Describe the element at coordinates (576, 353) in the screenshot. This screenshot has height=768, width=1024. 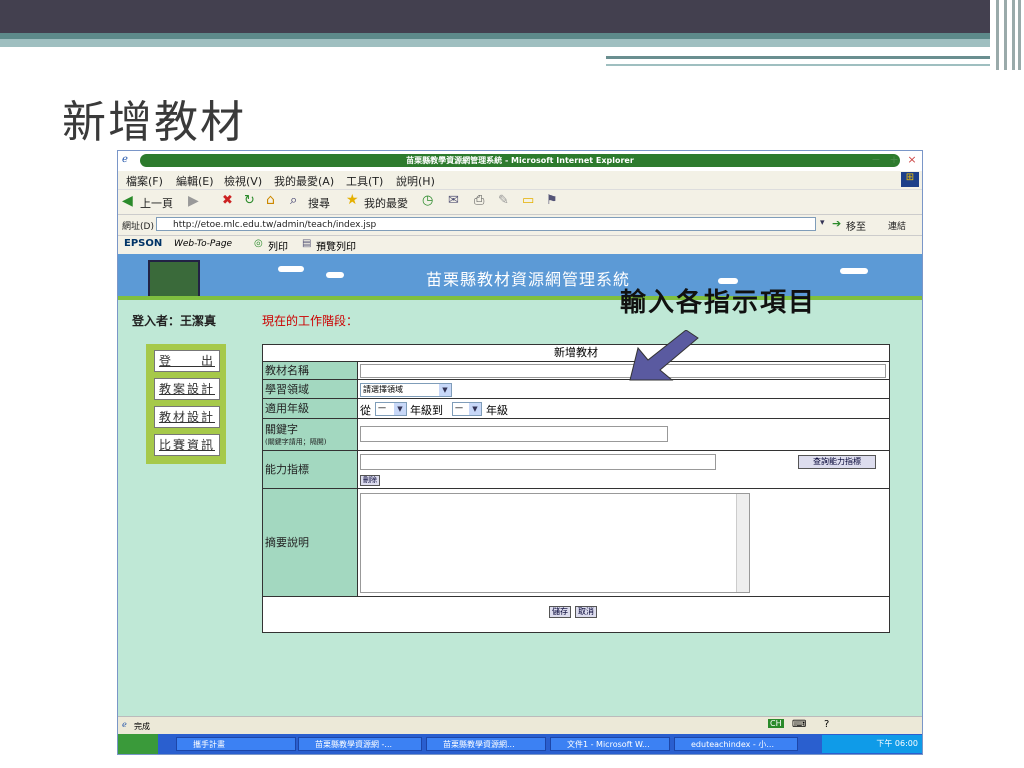
I see `form-header: 新增教材` at that location.